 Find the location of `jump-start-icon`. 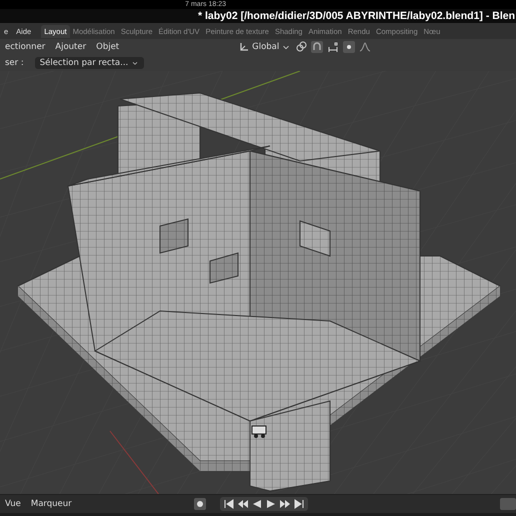

jump-start-icon is located at coordinates (228, 504).